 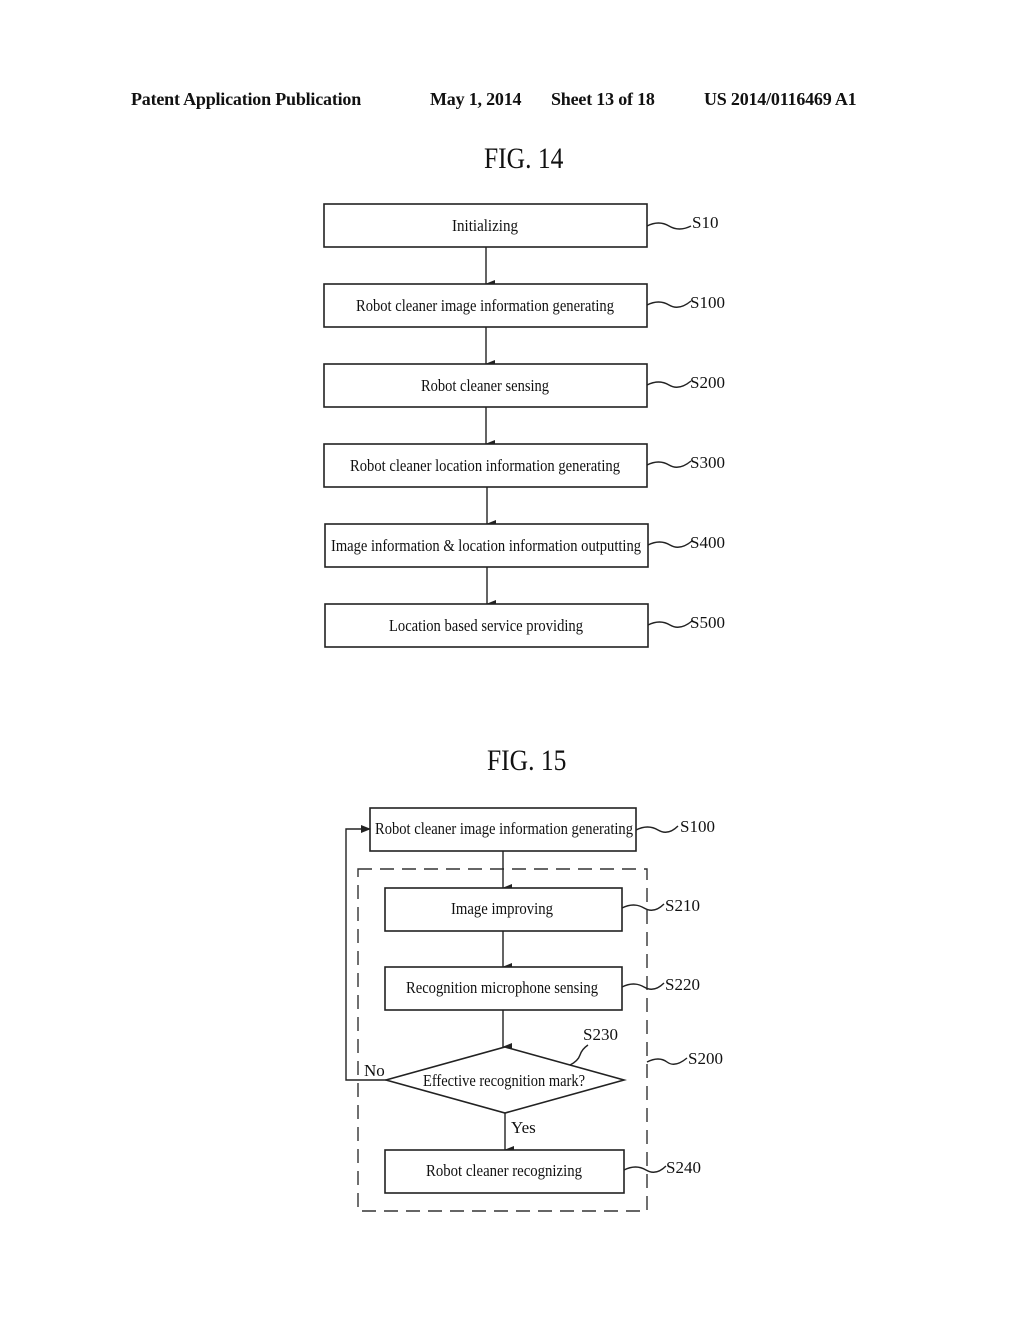 What do you see at coordinates (707, 462) in the screenshot?
I see `step-ref: S300` at bounding box center [707, 462].